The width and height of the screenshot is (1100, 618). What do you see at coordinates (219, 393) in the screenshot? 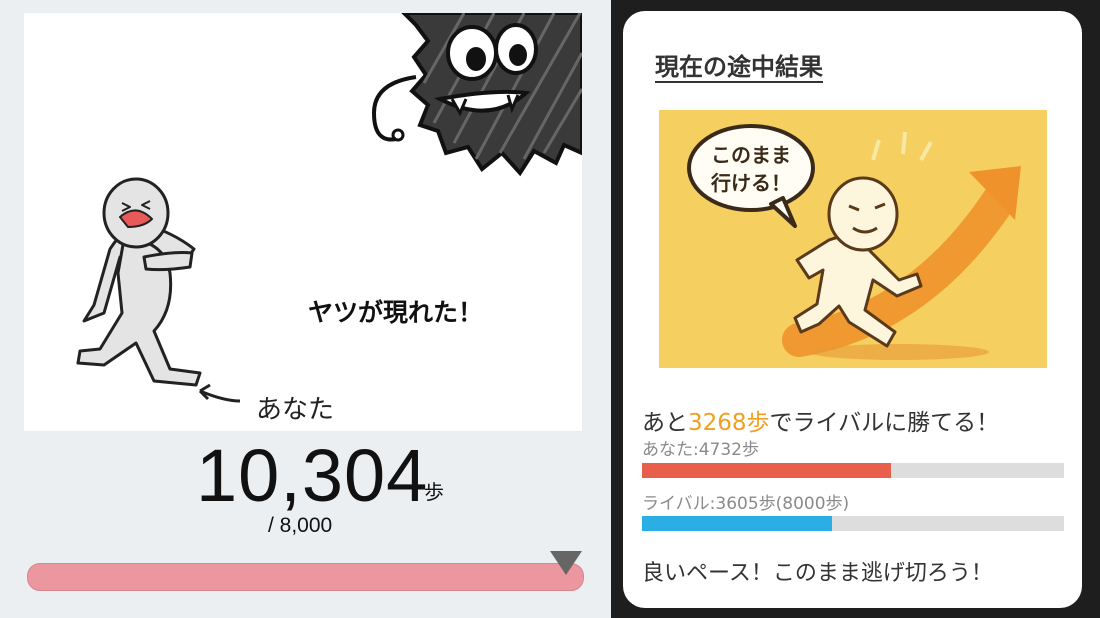
I see `arrow-icon` at bounding box center [219, 393].